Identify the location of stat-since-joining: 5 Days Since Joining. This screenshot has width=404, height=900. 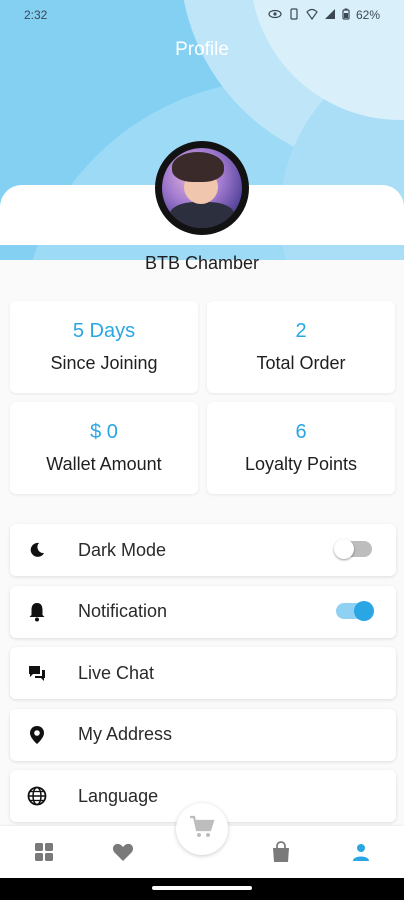
(104, 347).